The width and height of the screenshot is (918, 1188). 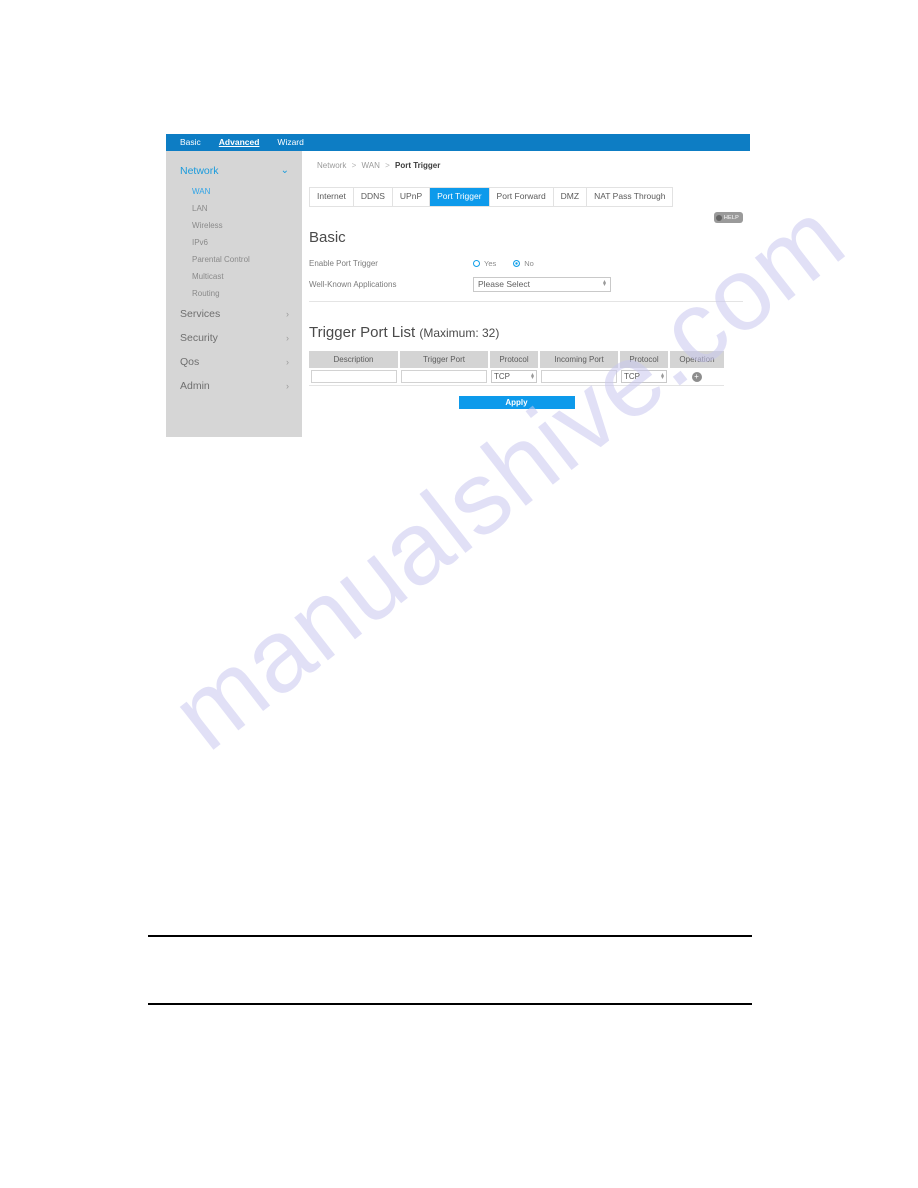 I want to click on protocol-2-select: TCP ▴ ▾, so click(x=644, y=376).